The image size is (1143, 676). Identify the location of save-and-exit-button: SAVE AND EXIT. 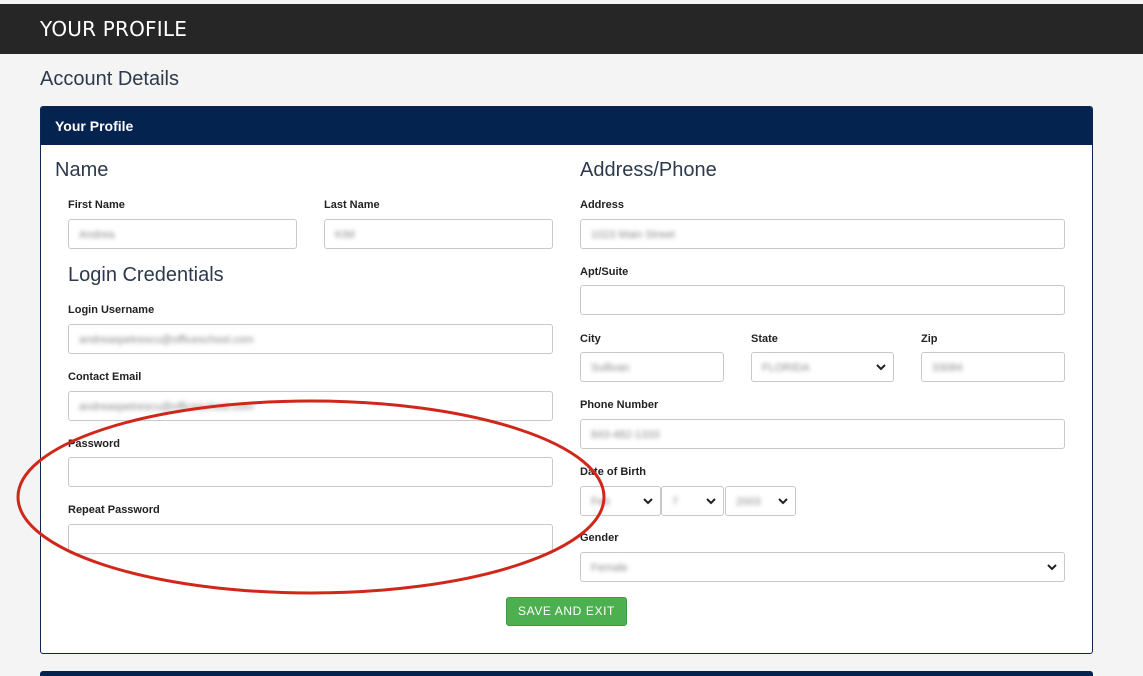
(566, 611).